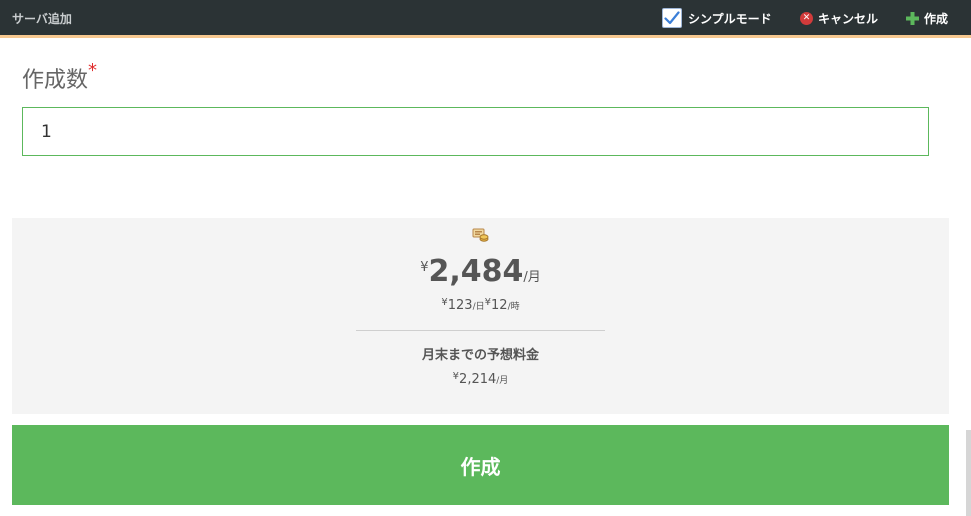 The image size is (971, 516). What do you see at coordinates (936, 18) in the screenshot?
I see `toolbar-create-label: 作成` at bounding box center [936, 18].